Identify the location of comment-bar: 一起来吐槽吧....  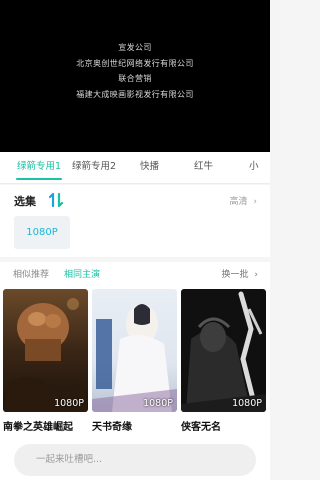
(135, 460).